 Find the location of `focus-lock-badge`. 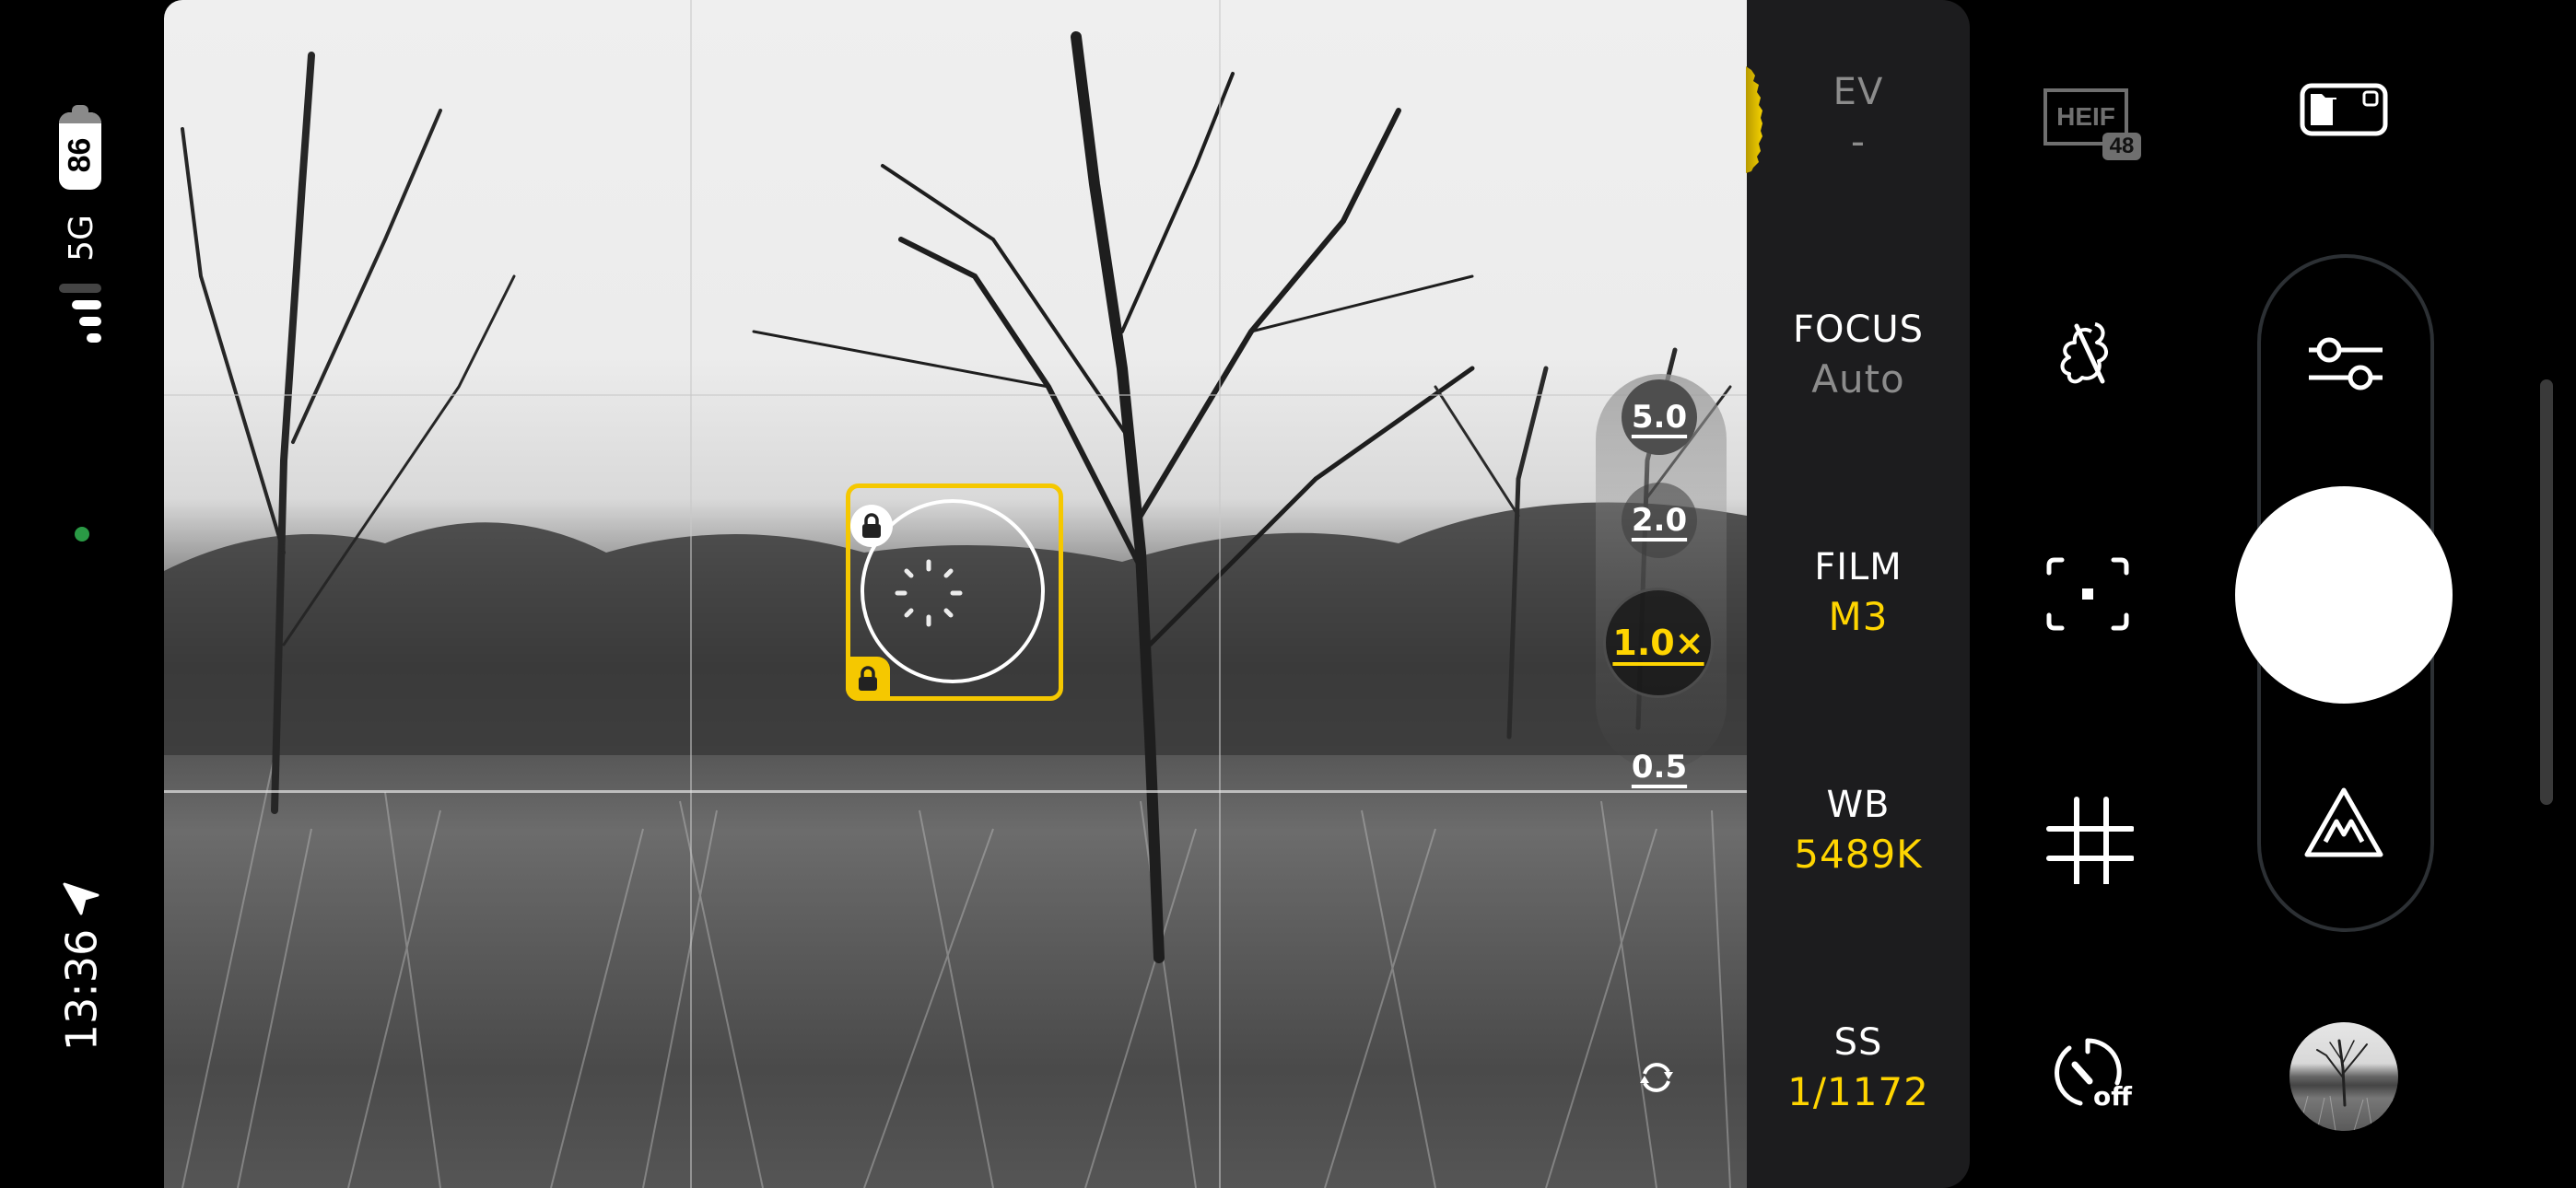

focus-lock-badge is located at coordinates (868, 679).